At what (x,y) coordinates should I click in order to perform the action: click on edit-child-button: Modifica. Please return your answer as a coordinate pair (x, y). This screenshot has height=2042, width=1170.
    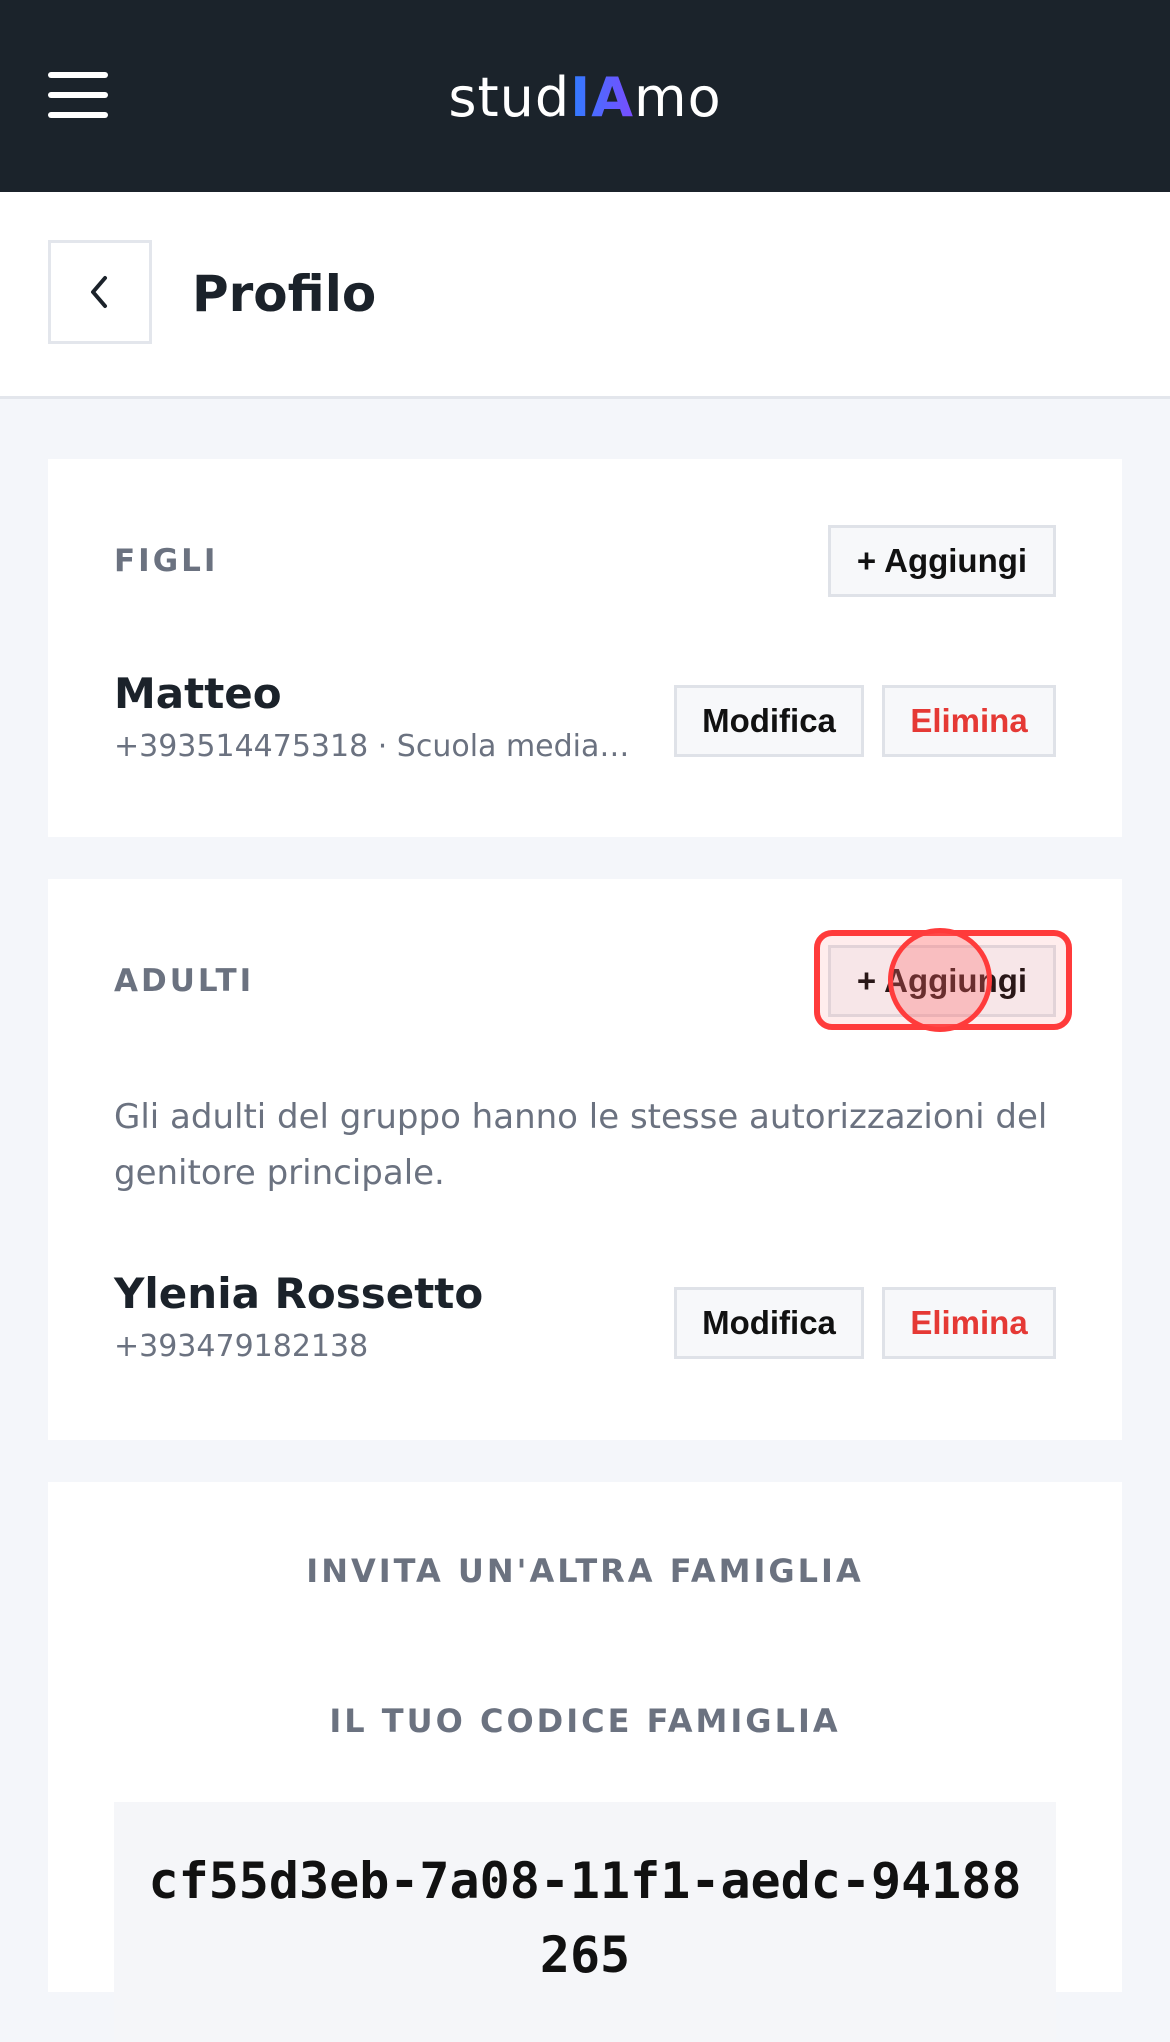
    Looking at the image, I should click on (769, 721).